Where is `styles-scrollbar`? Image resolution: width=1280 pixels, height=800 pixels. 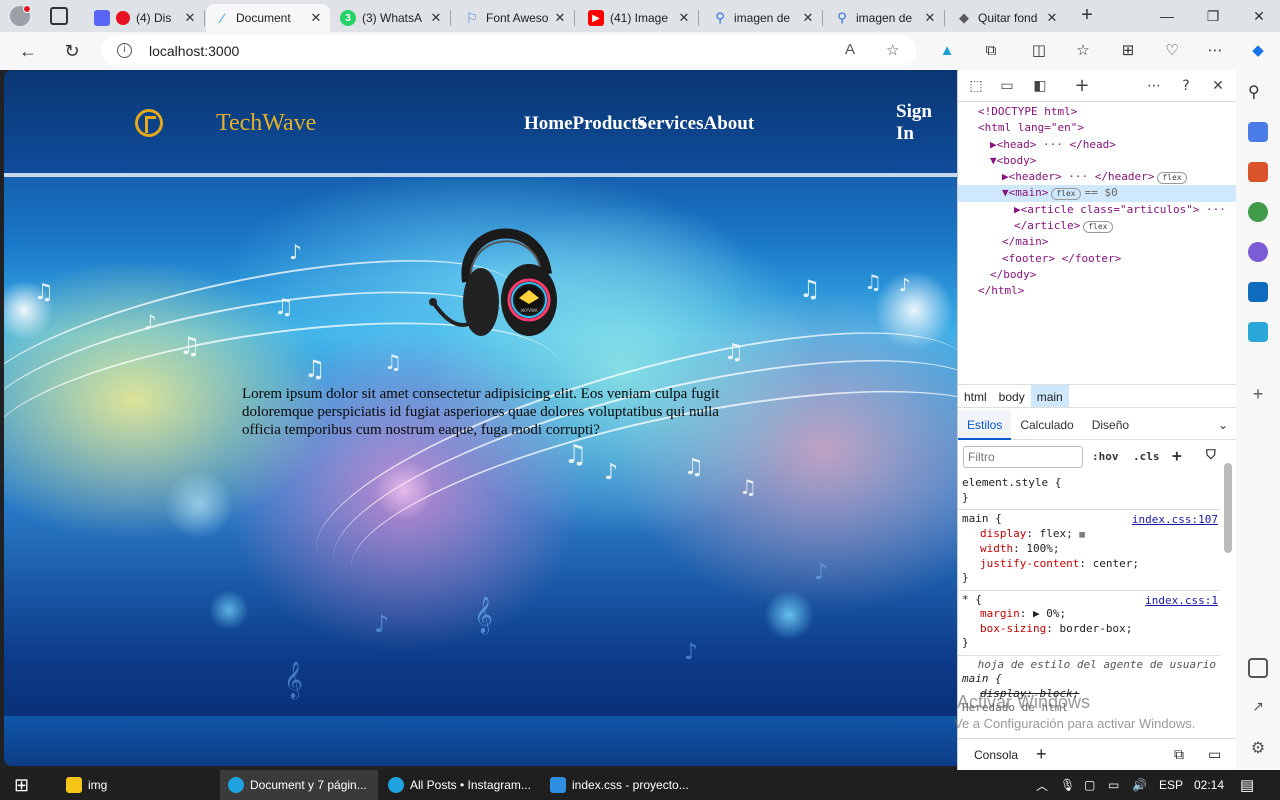 styles-scrollbar is located at coordinates (1228, 508).